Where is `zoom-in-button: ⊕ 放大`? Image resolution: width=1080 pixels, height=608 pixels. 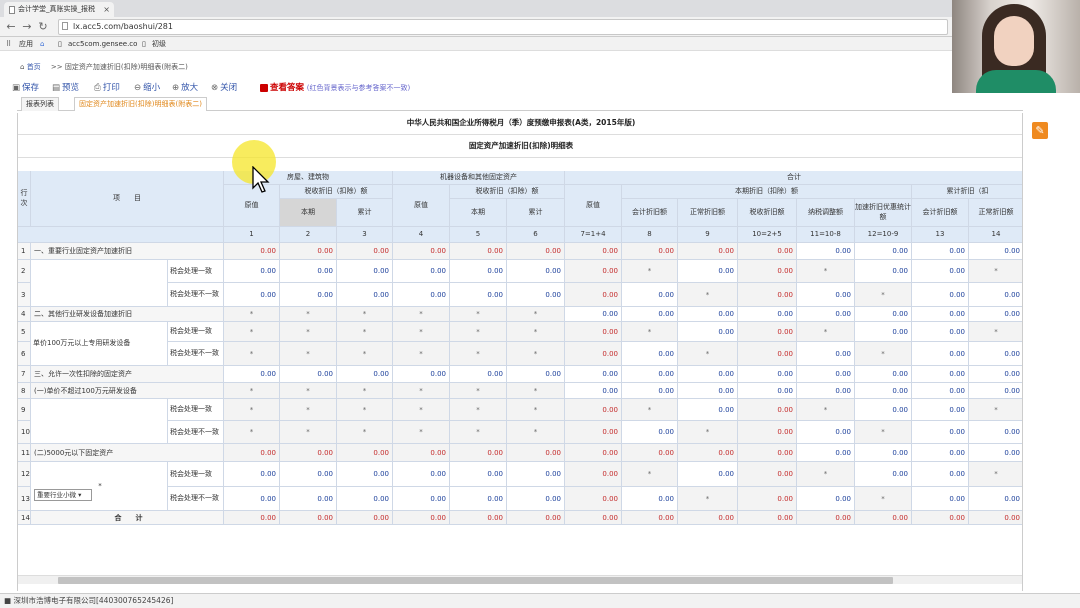 zoom-in-button: ⊕ 放大 is located at coordinates (185, 87).